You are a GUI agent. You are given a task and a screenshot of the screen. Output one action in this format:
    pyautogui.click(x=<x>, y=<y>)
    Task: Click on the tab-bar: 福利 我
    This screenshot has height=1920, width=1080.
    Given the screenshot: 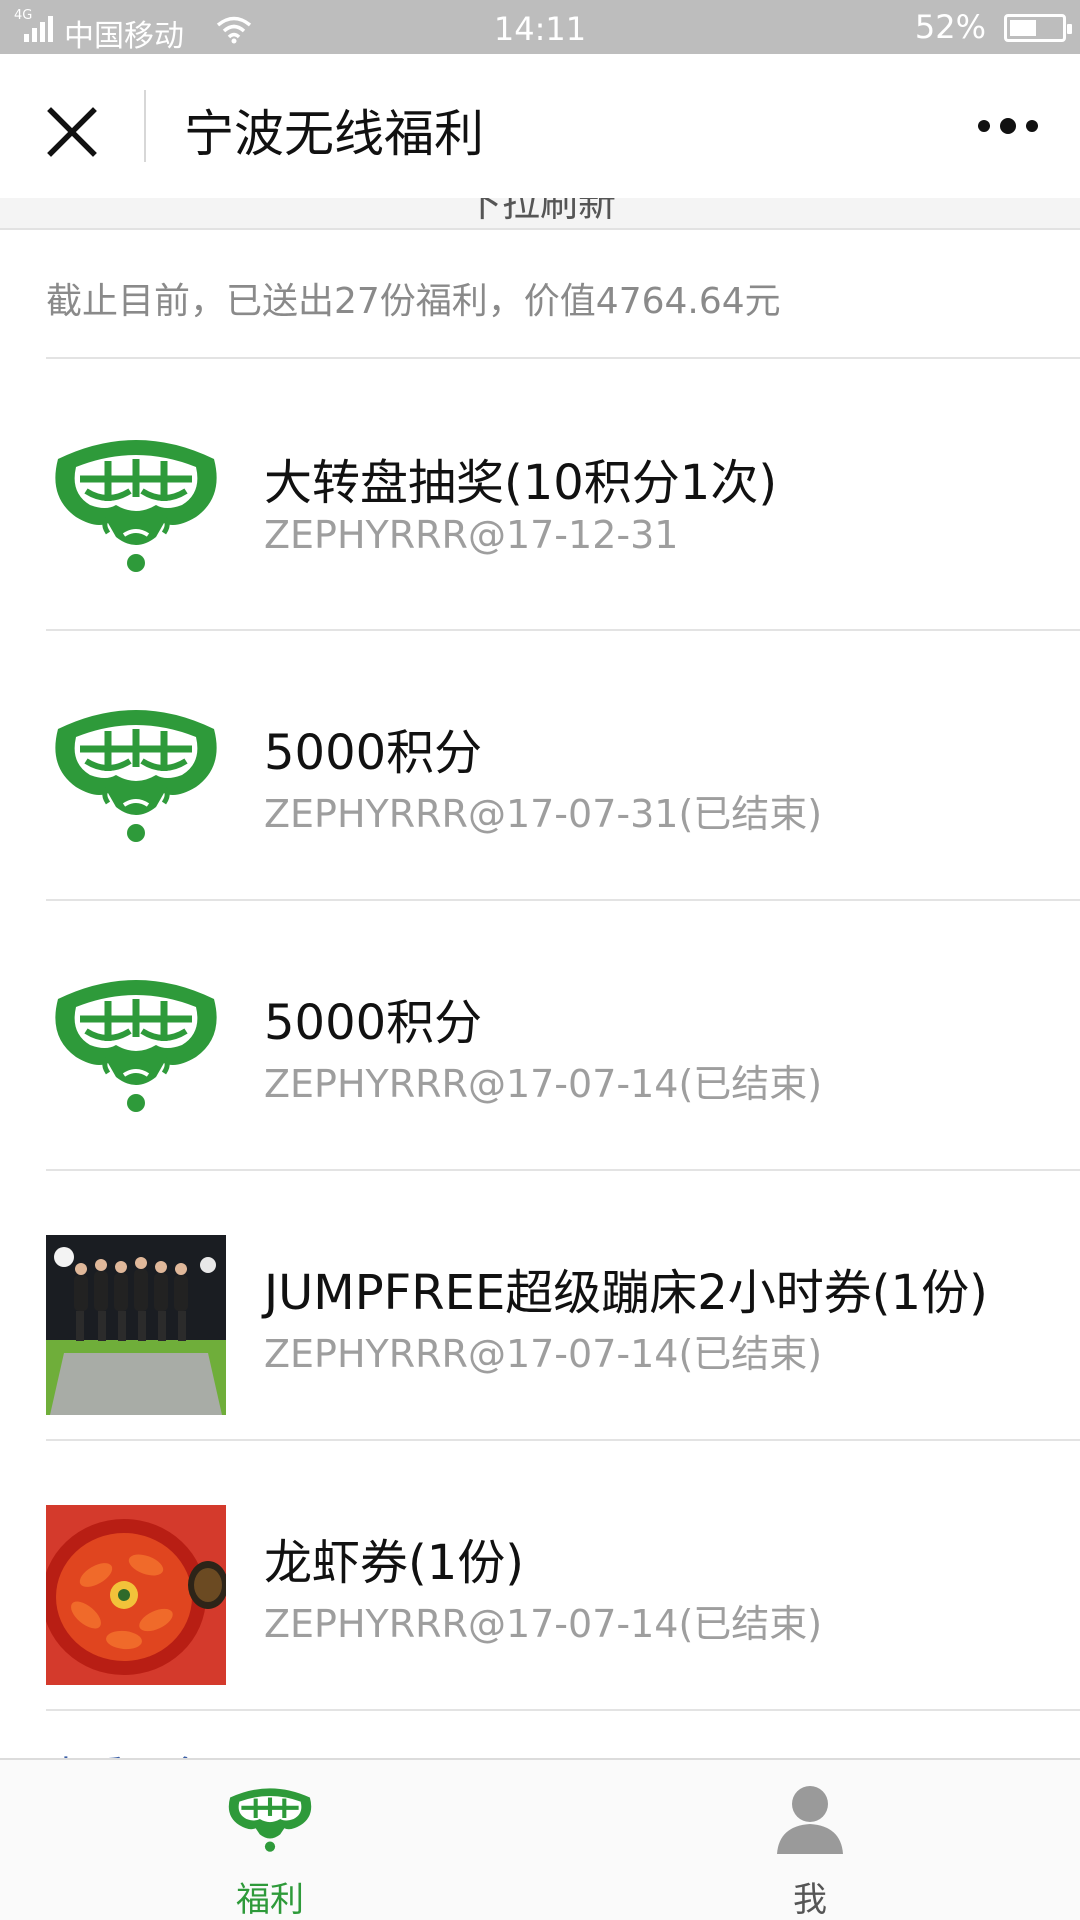 What is the action you would take?
    pyautogui.click(x=540, y=1839)
    